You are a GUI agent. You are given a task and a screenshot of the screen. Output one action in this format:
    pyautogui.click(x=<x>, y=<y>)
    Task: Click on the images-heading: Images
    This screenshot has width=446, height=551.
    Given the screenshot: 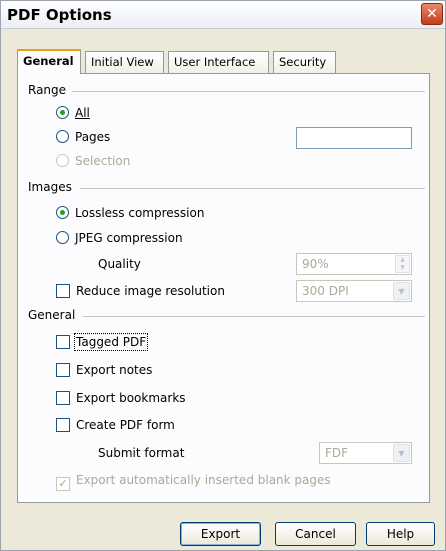 What is the action you would take?
    pyautogui.click(x=50, y=187)
    